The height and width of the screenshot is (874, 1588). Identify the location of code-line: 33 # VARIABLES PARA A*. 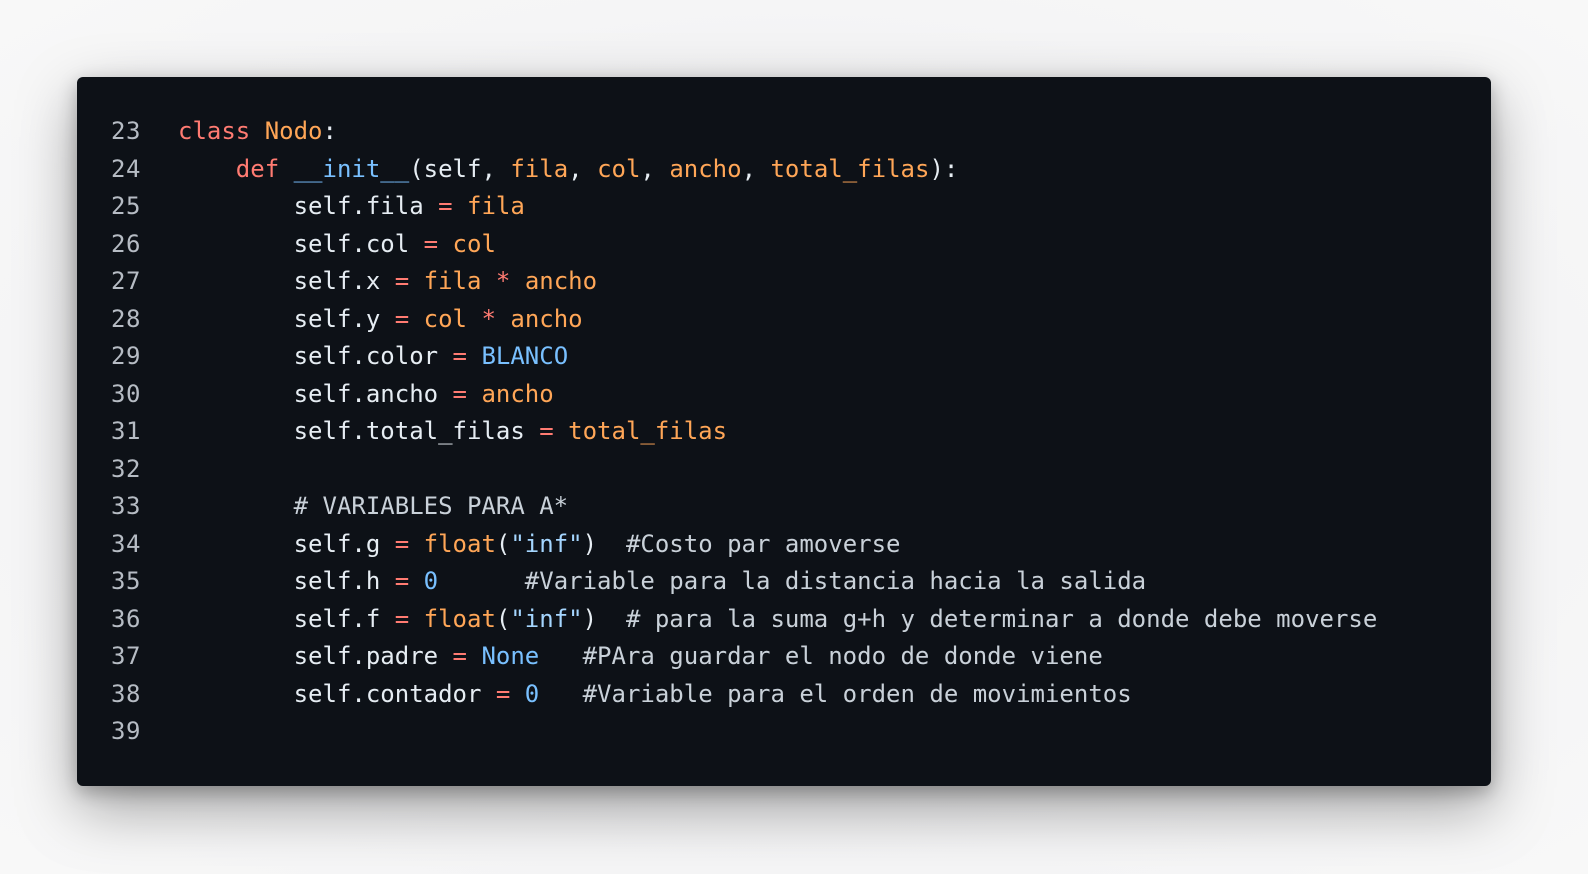
(784, 507).